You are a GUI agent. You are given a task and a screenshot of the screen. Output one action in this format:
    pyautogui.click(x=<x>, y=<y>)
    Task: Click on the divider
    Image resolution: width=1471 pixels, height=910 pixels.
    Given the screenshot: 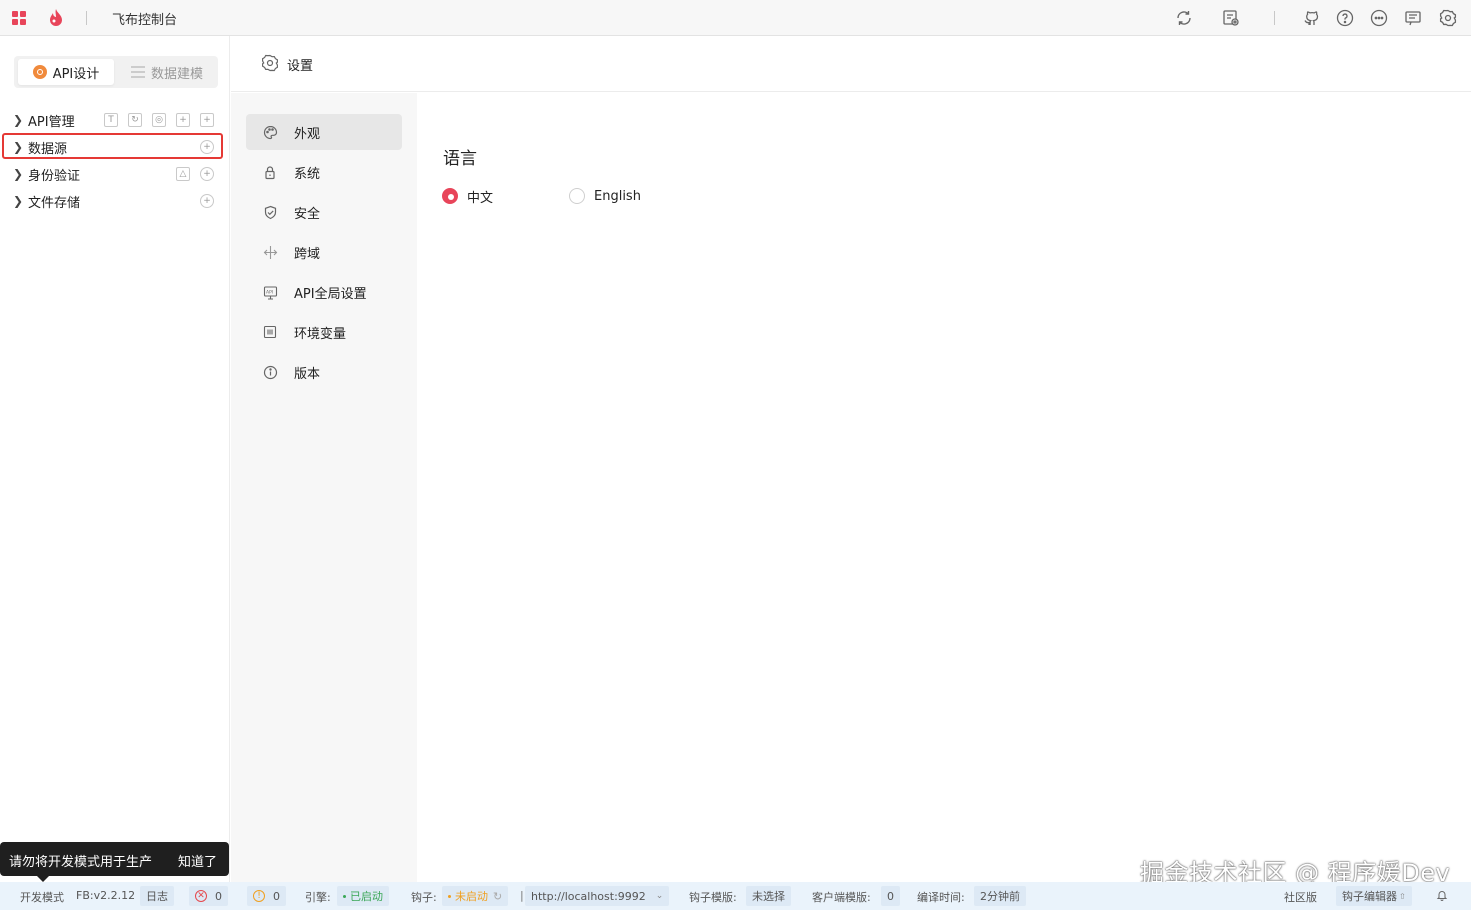 What is the action you would take?
    pyautogui.click(x=1274, y=18)
    